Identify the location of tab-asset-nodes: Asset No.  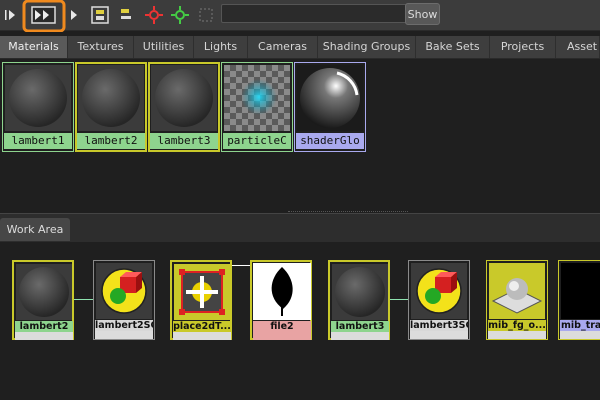
(578, 47).